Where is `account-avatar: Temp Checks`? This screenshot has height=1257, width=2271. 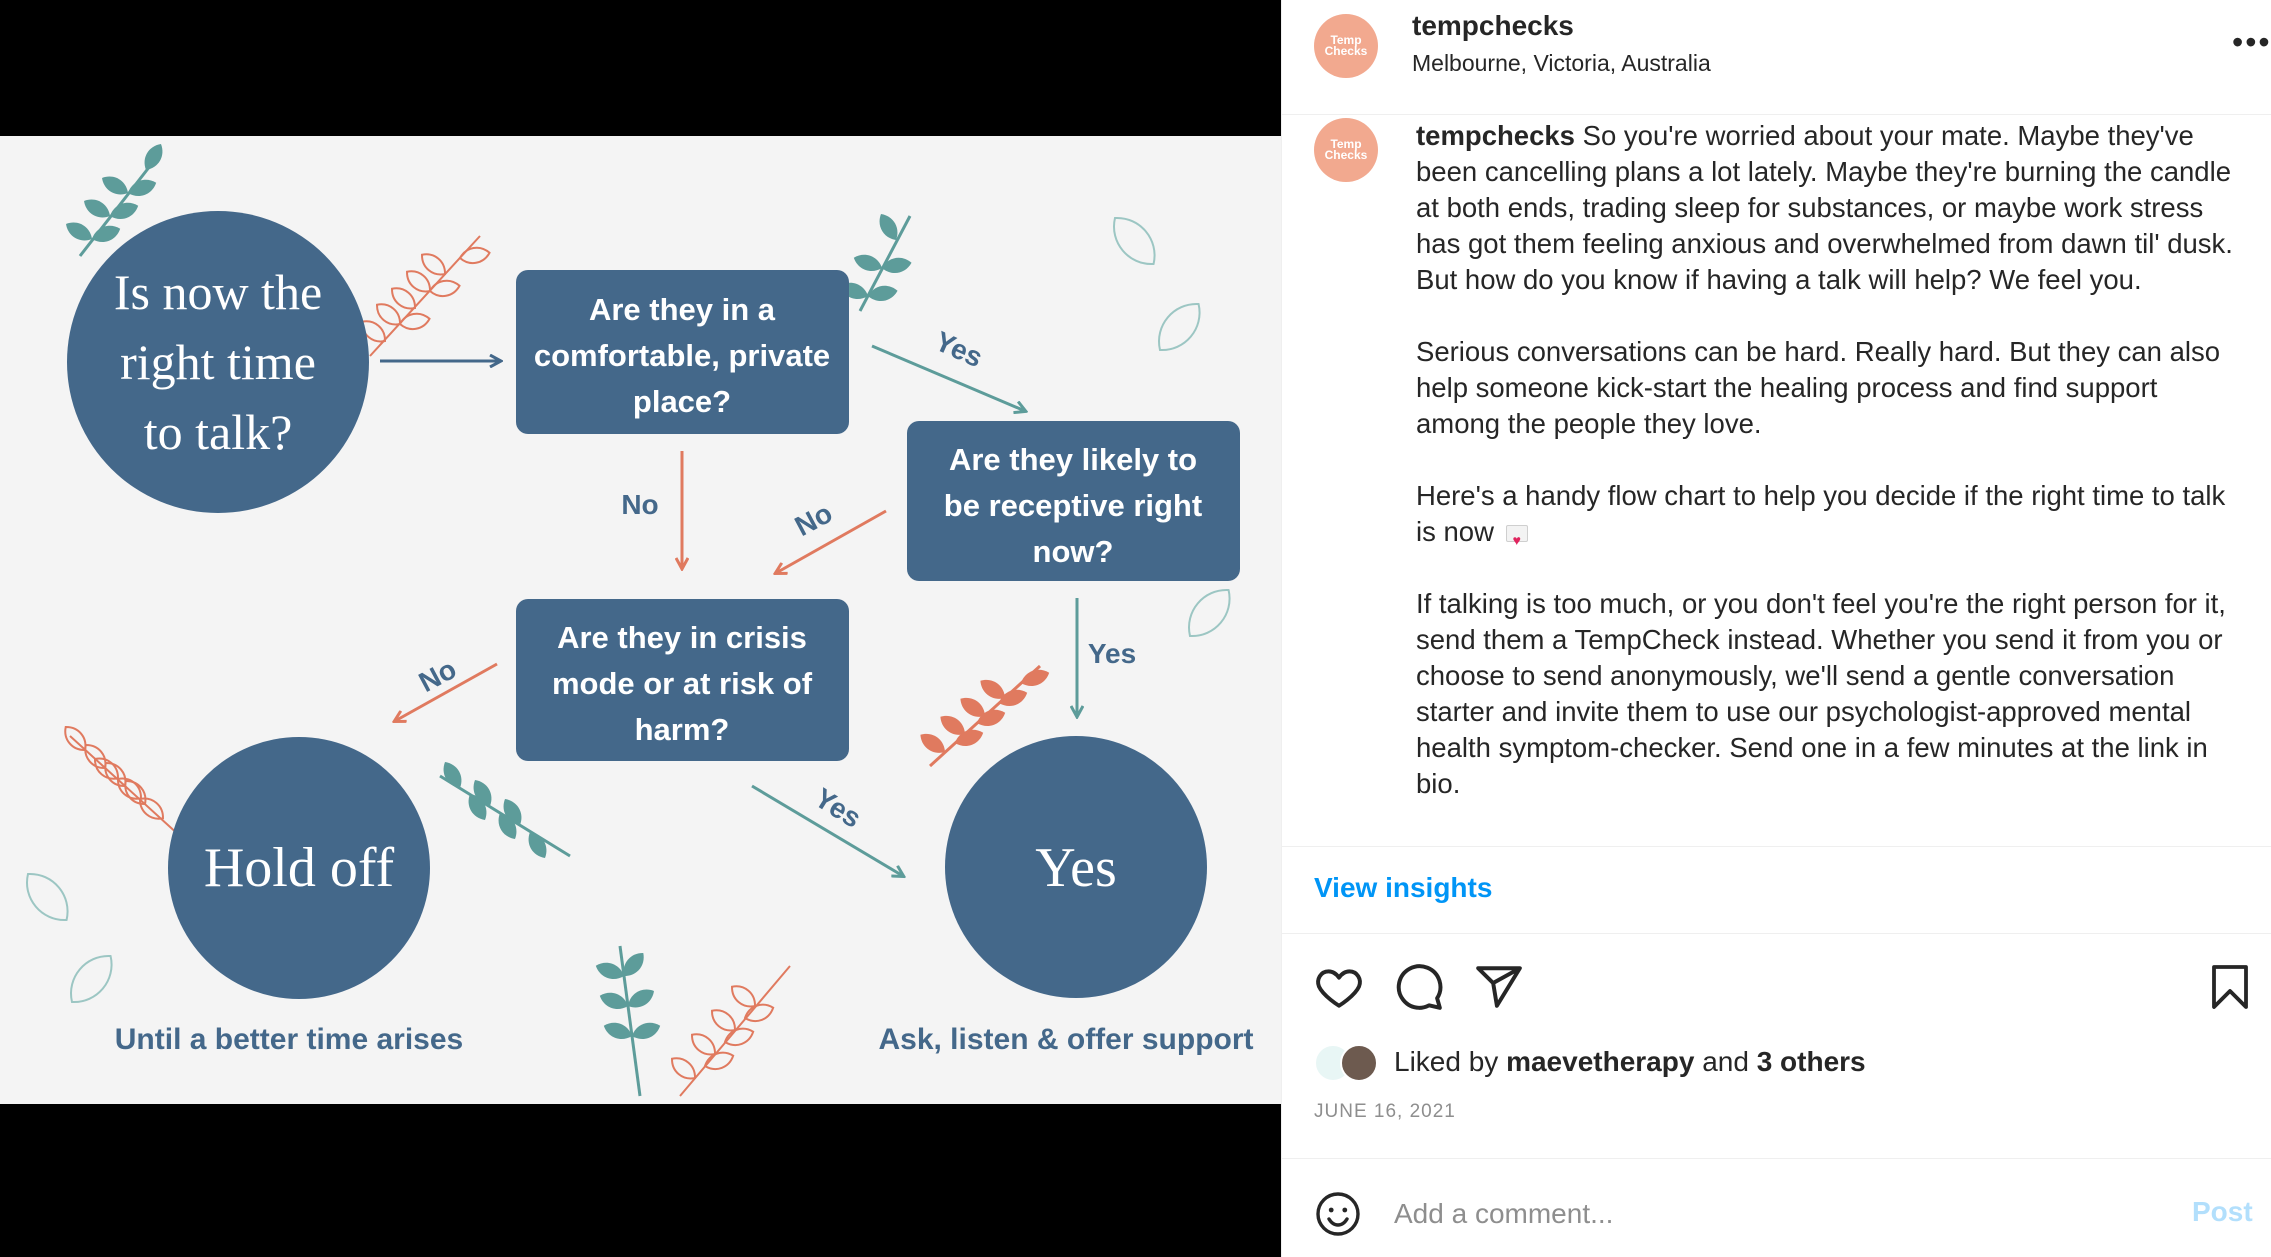 account-avatar: Temp Checks is located at coordinates (1346, 46).